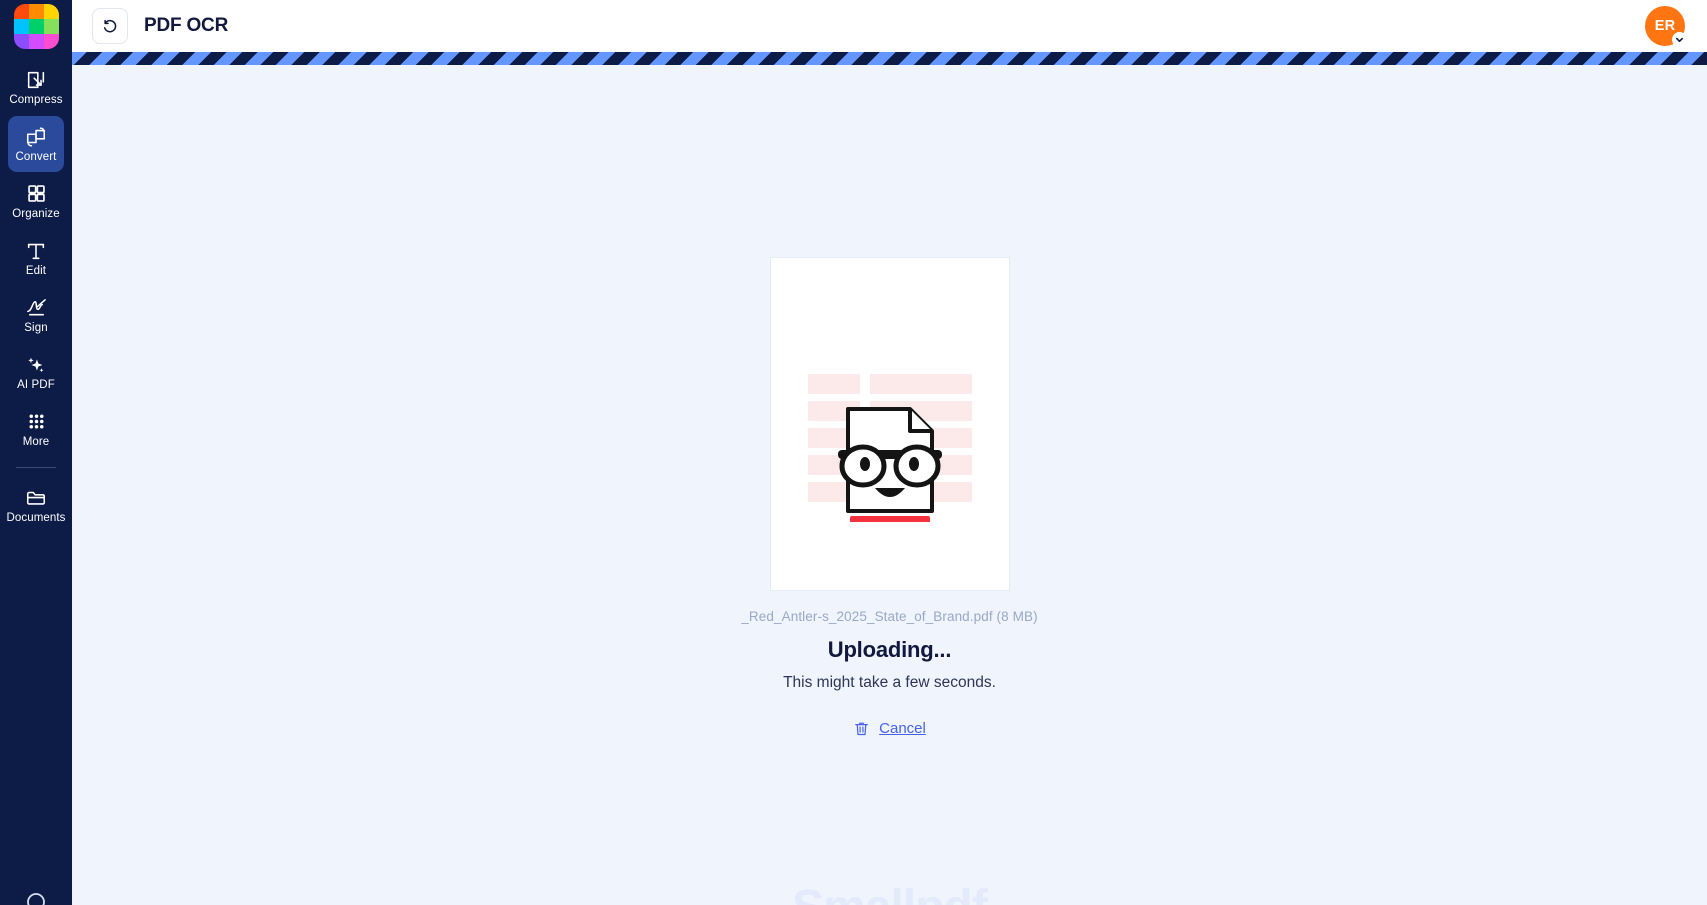 The image size is (1707, 905). What do you see at coordinates (36, 308) in the screenshot?
I see `signature-icon` at bounding box center [36, 308].